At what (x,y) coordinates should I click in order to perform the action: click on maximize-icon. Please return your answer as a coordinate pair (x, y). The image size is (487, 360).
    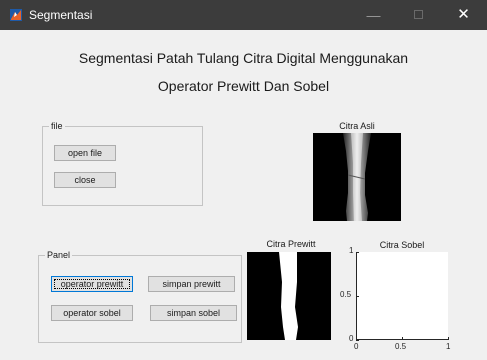
    Looking at the image, I should click on (418, 15).